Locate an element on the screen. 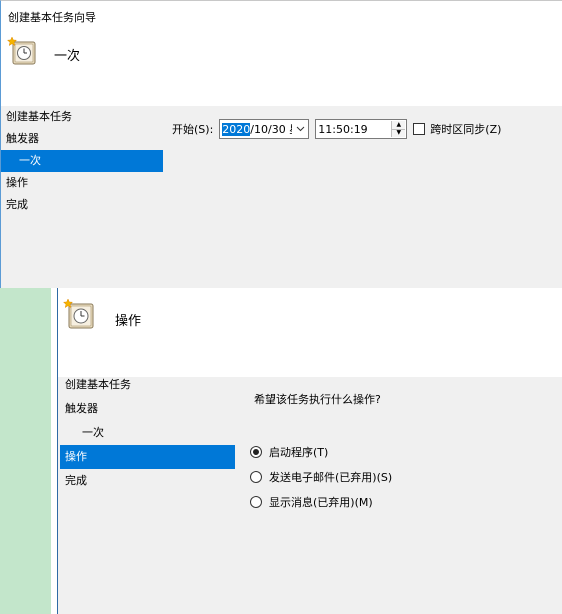 The height and width of the screenshot is (614, 562). sync-timezone-checkbox is located at coordinates (419, 129).